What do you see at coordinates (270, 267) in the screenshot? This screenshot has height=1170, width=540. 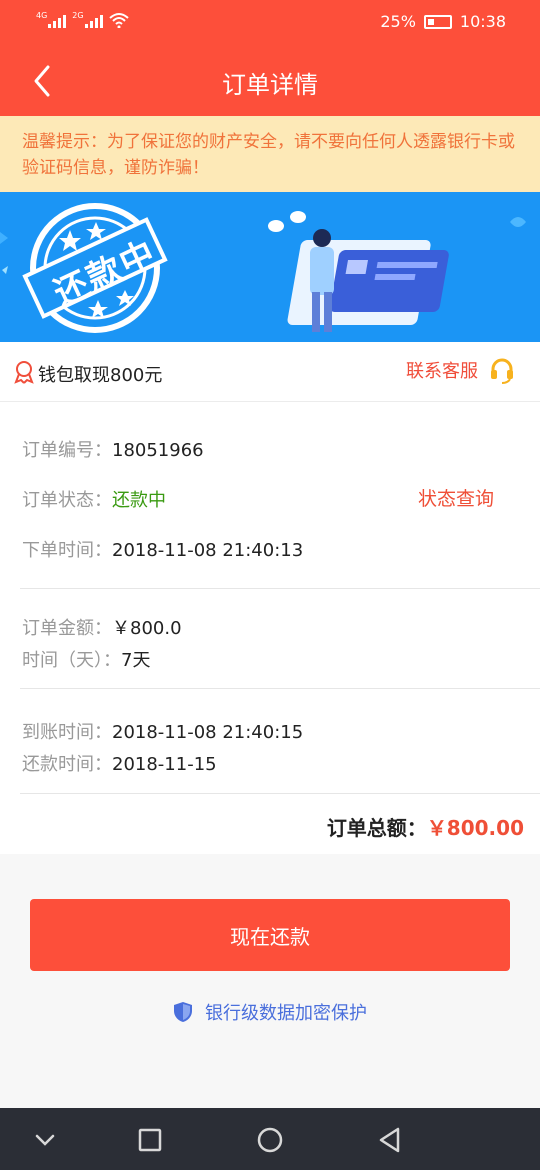 I see `status-banner: 还款中` at bounding box center [270, 267].